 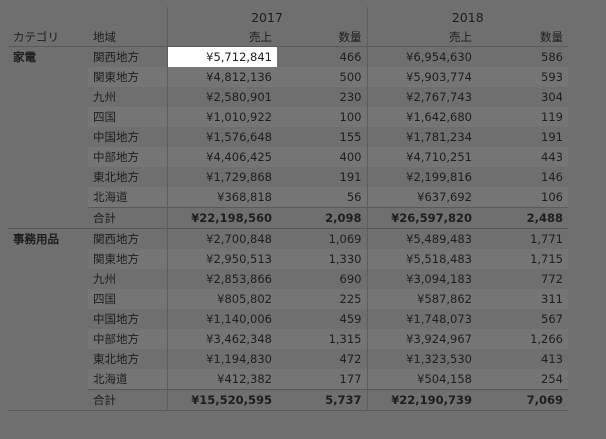 I want to click on qty-2018-cell: 191, so click(x=522, y=137).